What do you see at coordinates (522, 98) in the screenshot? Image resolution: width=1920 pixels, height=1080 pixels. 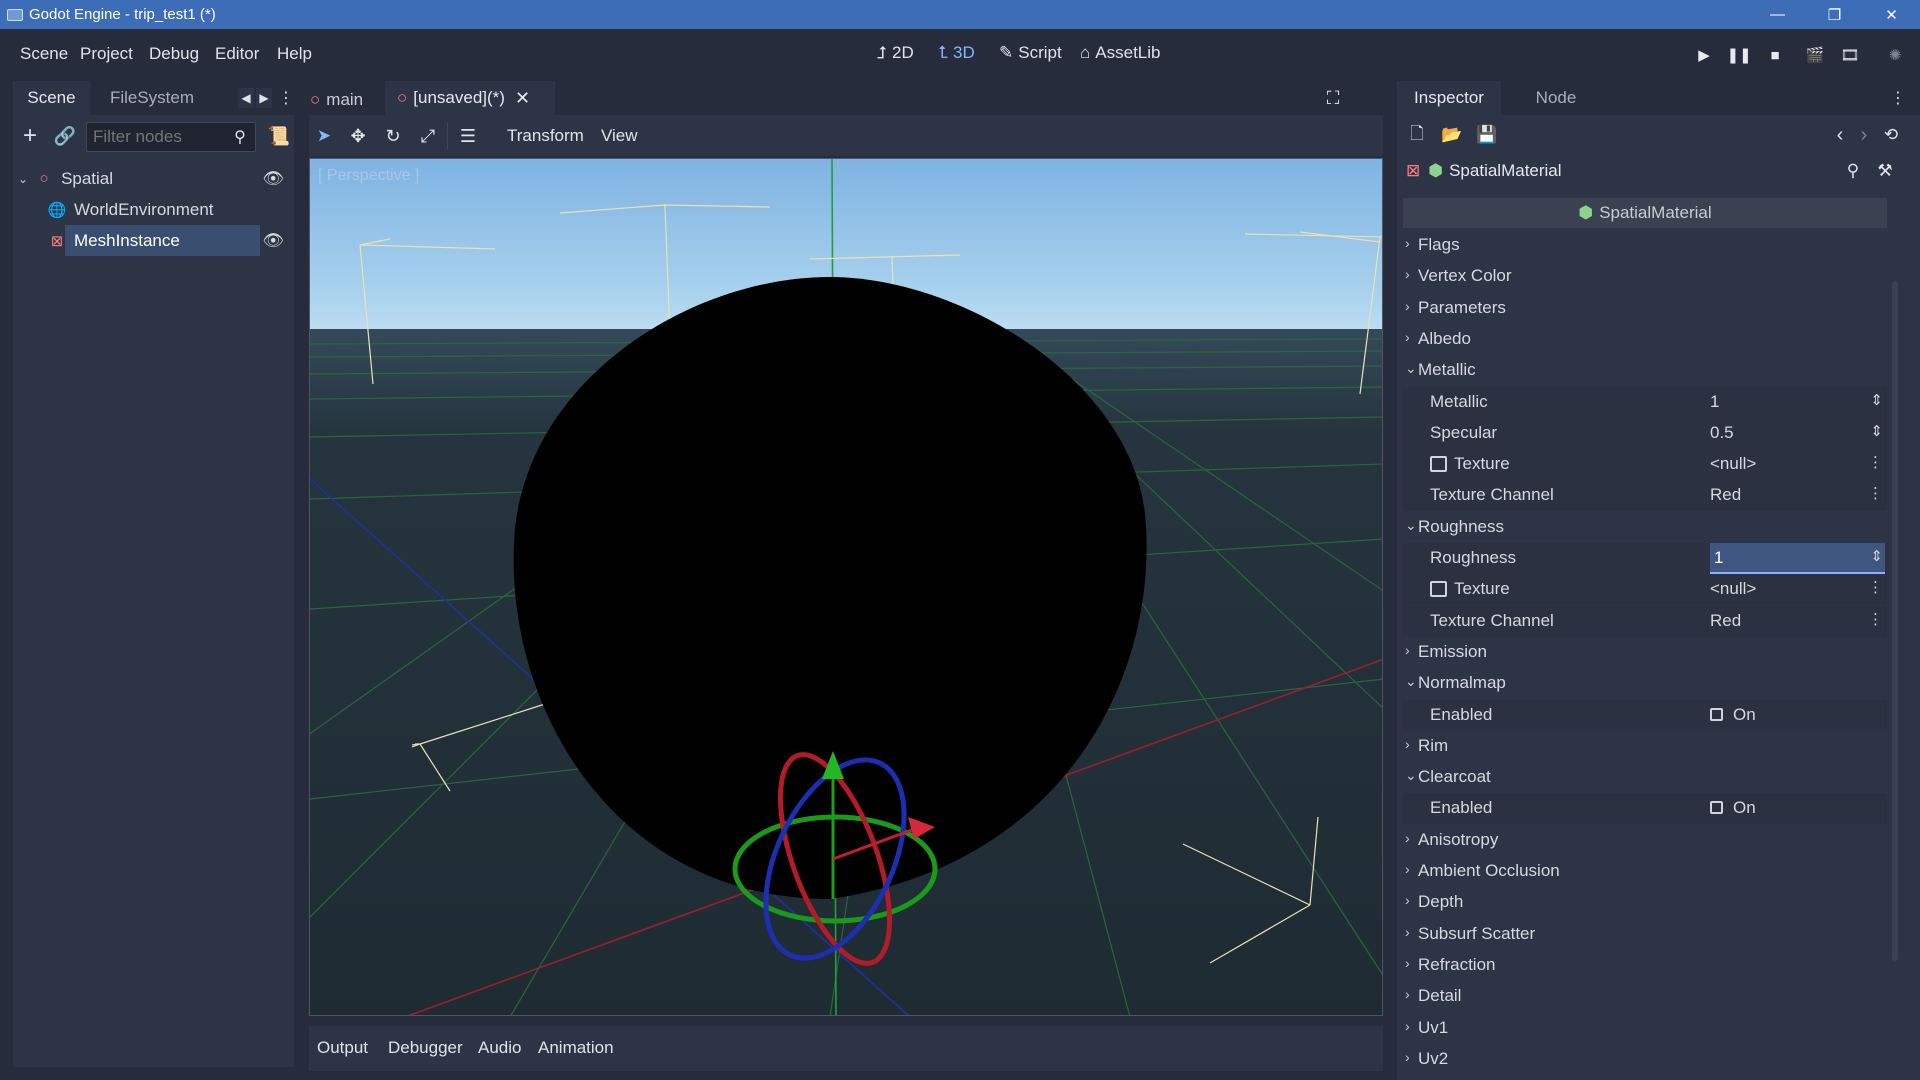 I see `close-tab-icon: ✕` at bounding box center [522, 98].